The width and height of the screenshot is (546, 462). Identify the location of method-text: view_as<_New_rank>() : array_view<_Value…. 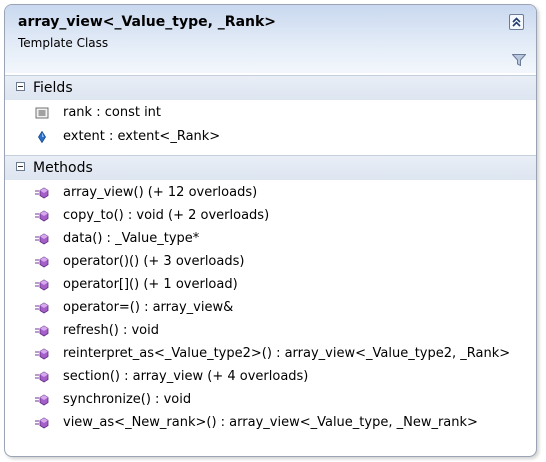
(270, 422).